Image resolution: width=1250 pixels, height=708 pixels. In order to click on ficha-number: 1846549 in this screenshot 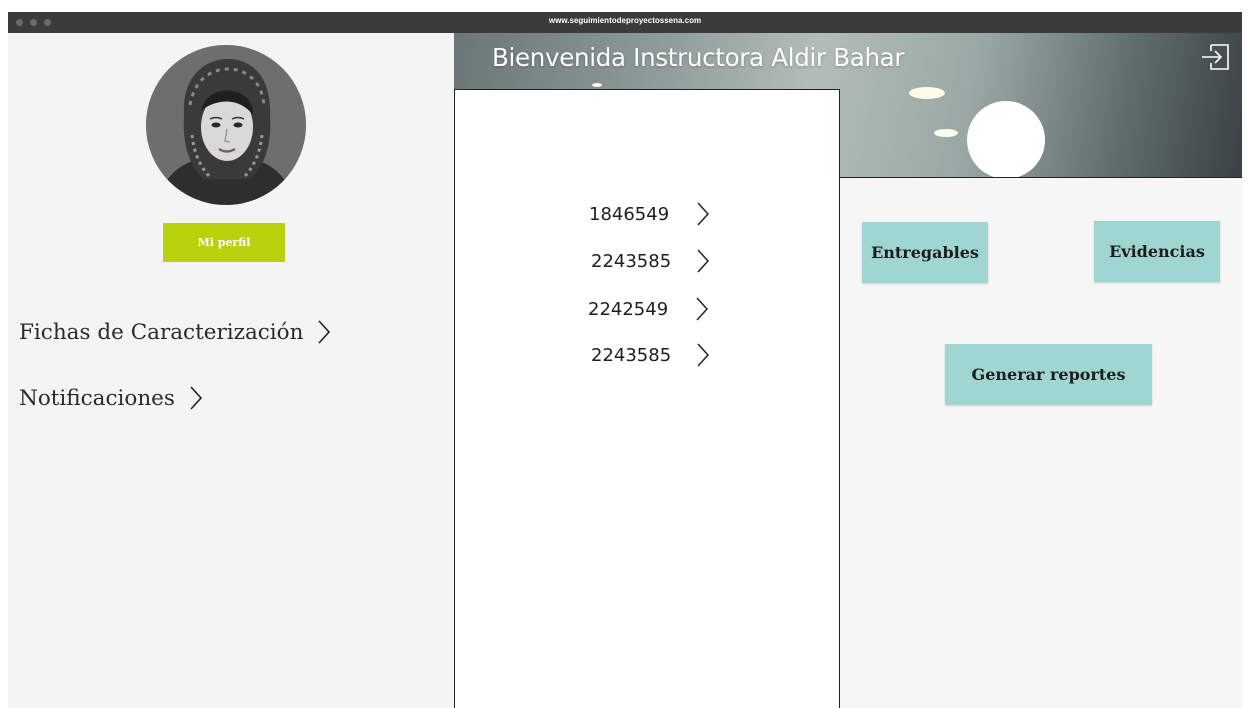, I will do `click(629, 214)`.